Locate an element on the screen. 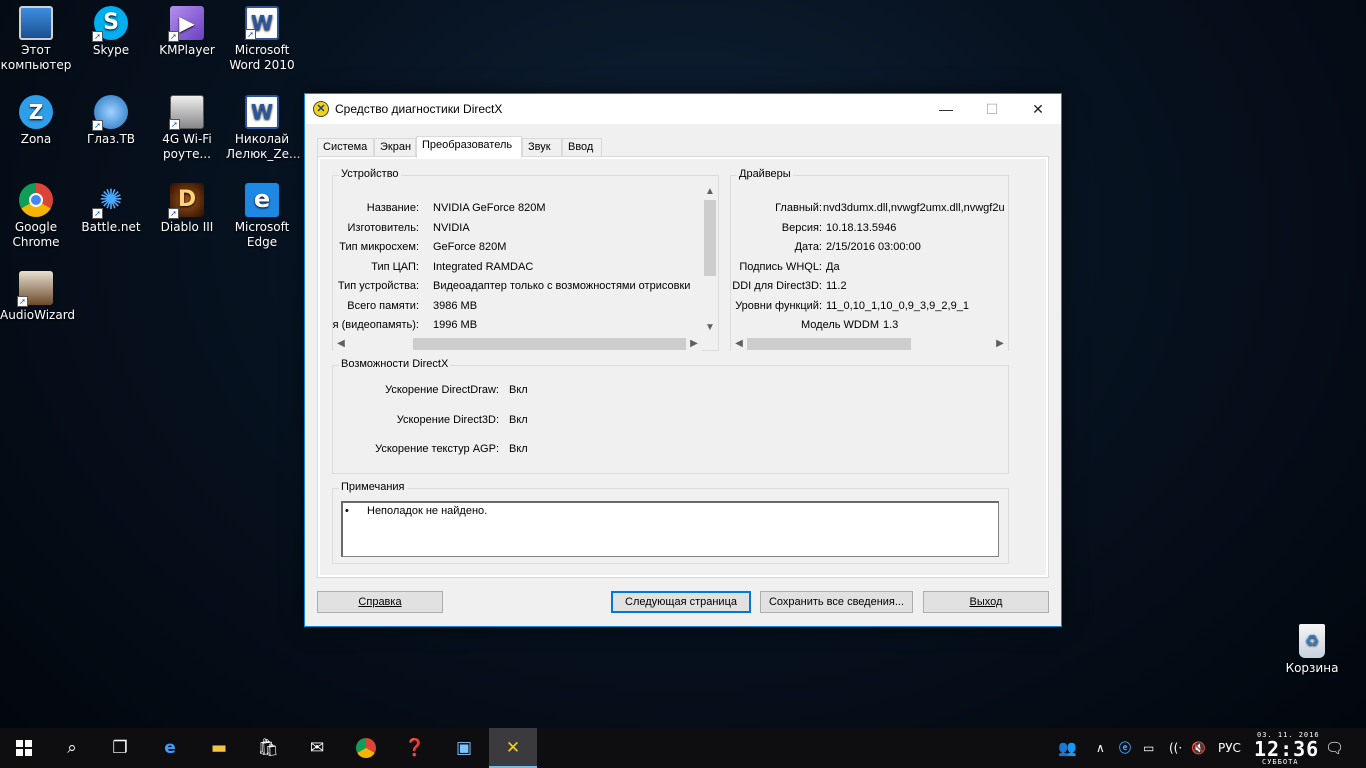 The height and width of the screenshot is (768, 1366). tab-render: Преобразователь is located at coordinates (469, 147).